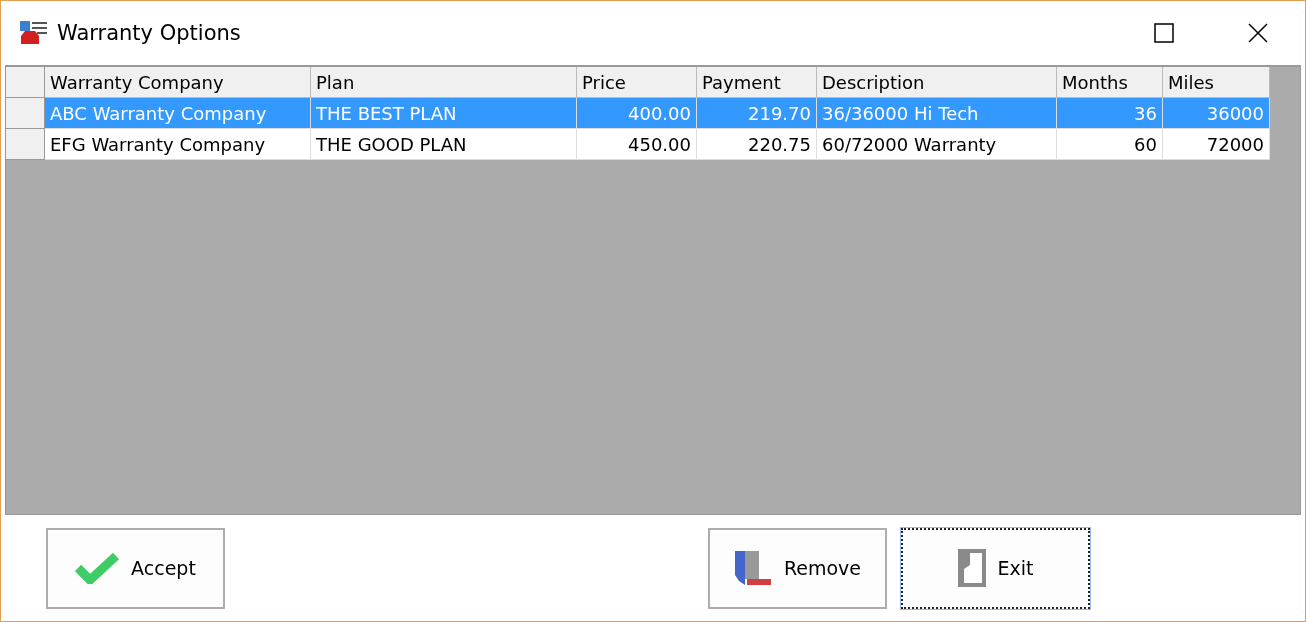 This screenshot has width=1306, height=622. I want to click on column-header: Description, so click(937, 82).